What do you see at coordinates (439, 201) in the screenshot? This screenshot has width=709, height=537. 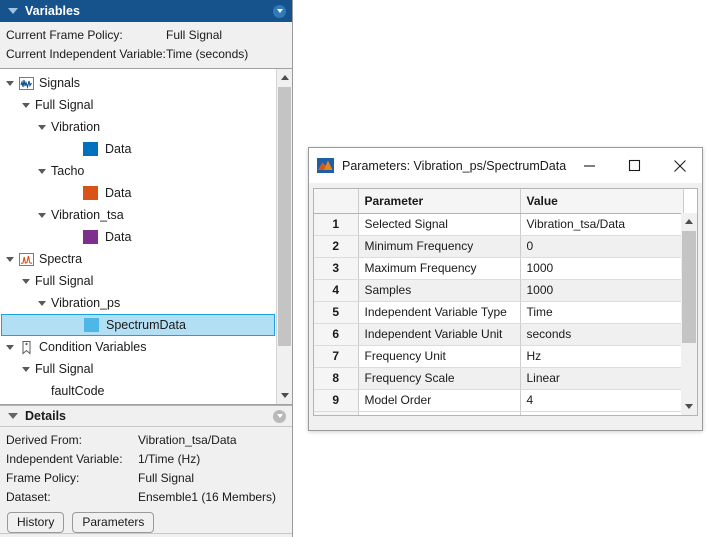 I see `column-header-parameter: Parameter` at bounding box center [439, 201].